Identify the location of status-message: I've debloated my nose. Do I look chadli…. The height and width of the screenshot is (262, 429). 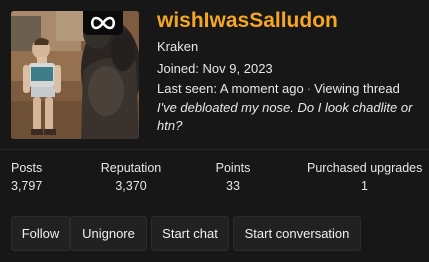
(285, 116).